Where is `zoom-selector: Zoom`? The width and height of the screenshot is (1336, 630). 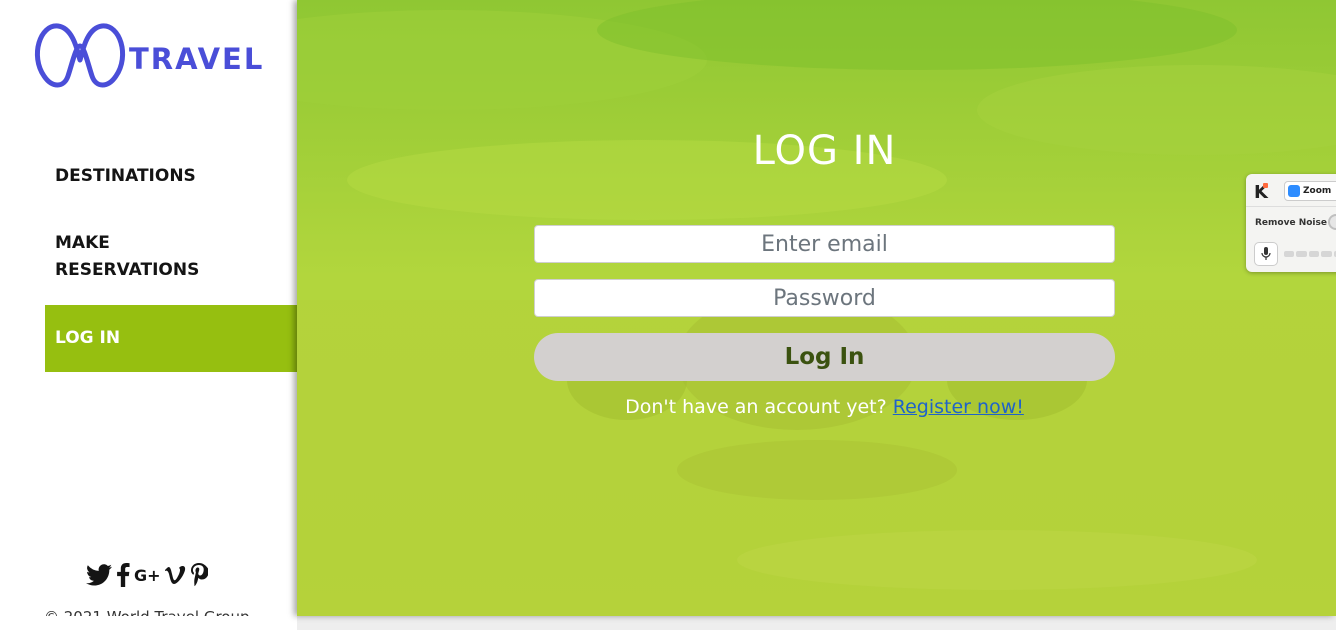 zoom-selector: Zoom is located at coordinates (1310, 191).